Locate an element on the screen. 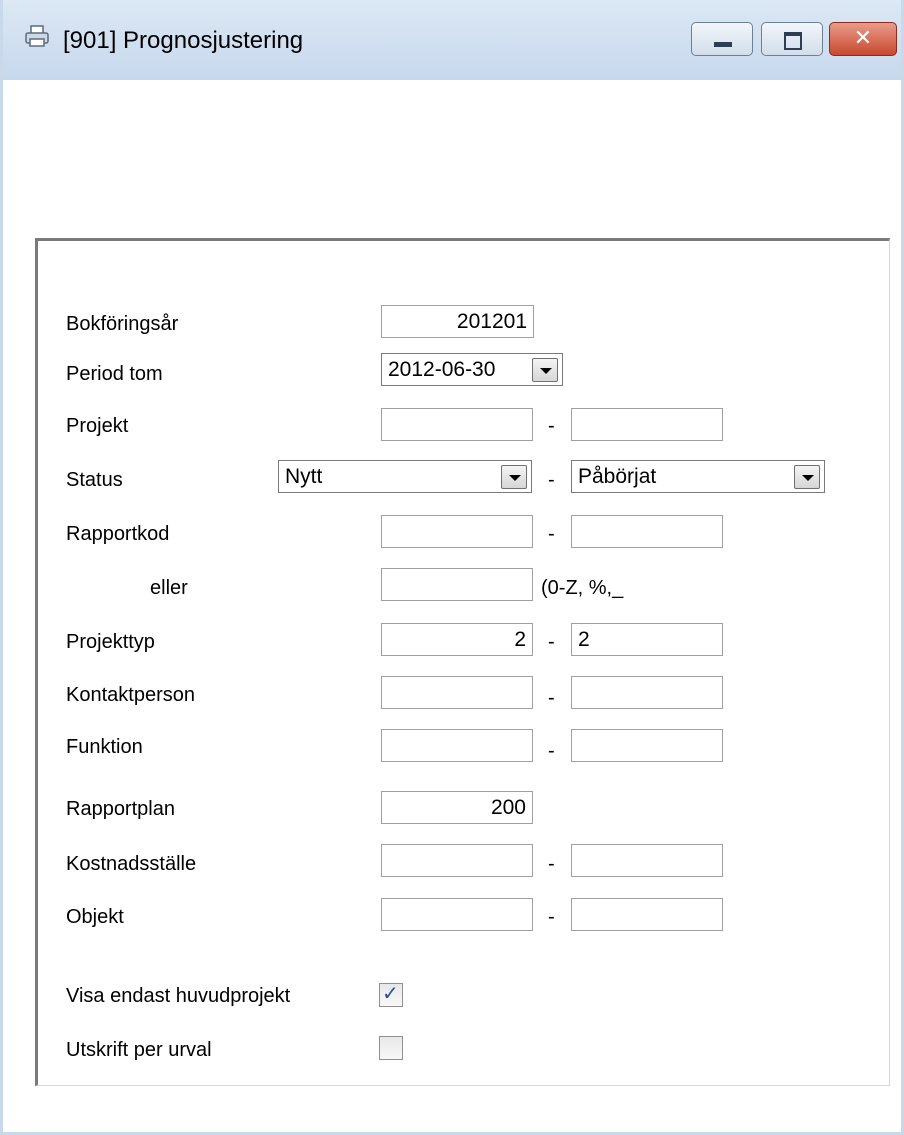 Image resolution: width=904 pixels, height=1135 pixels. funktion-from-input is located at coordinates (457, 745).